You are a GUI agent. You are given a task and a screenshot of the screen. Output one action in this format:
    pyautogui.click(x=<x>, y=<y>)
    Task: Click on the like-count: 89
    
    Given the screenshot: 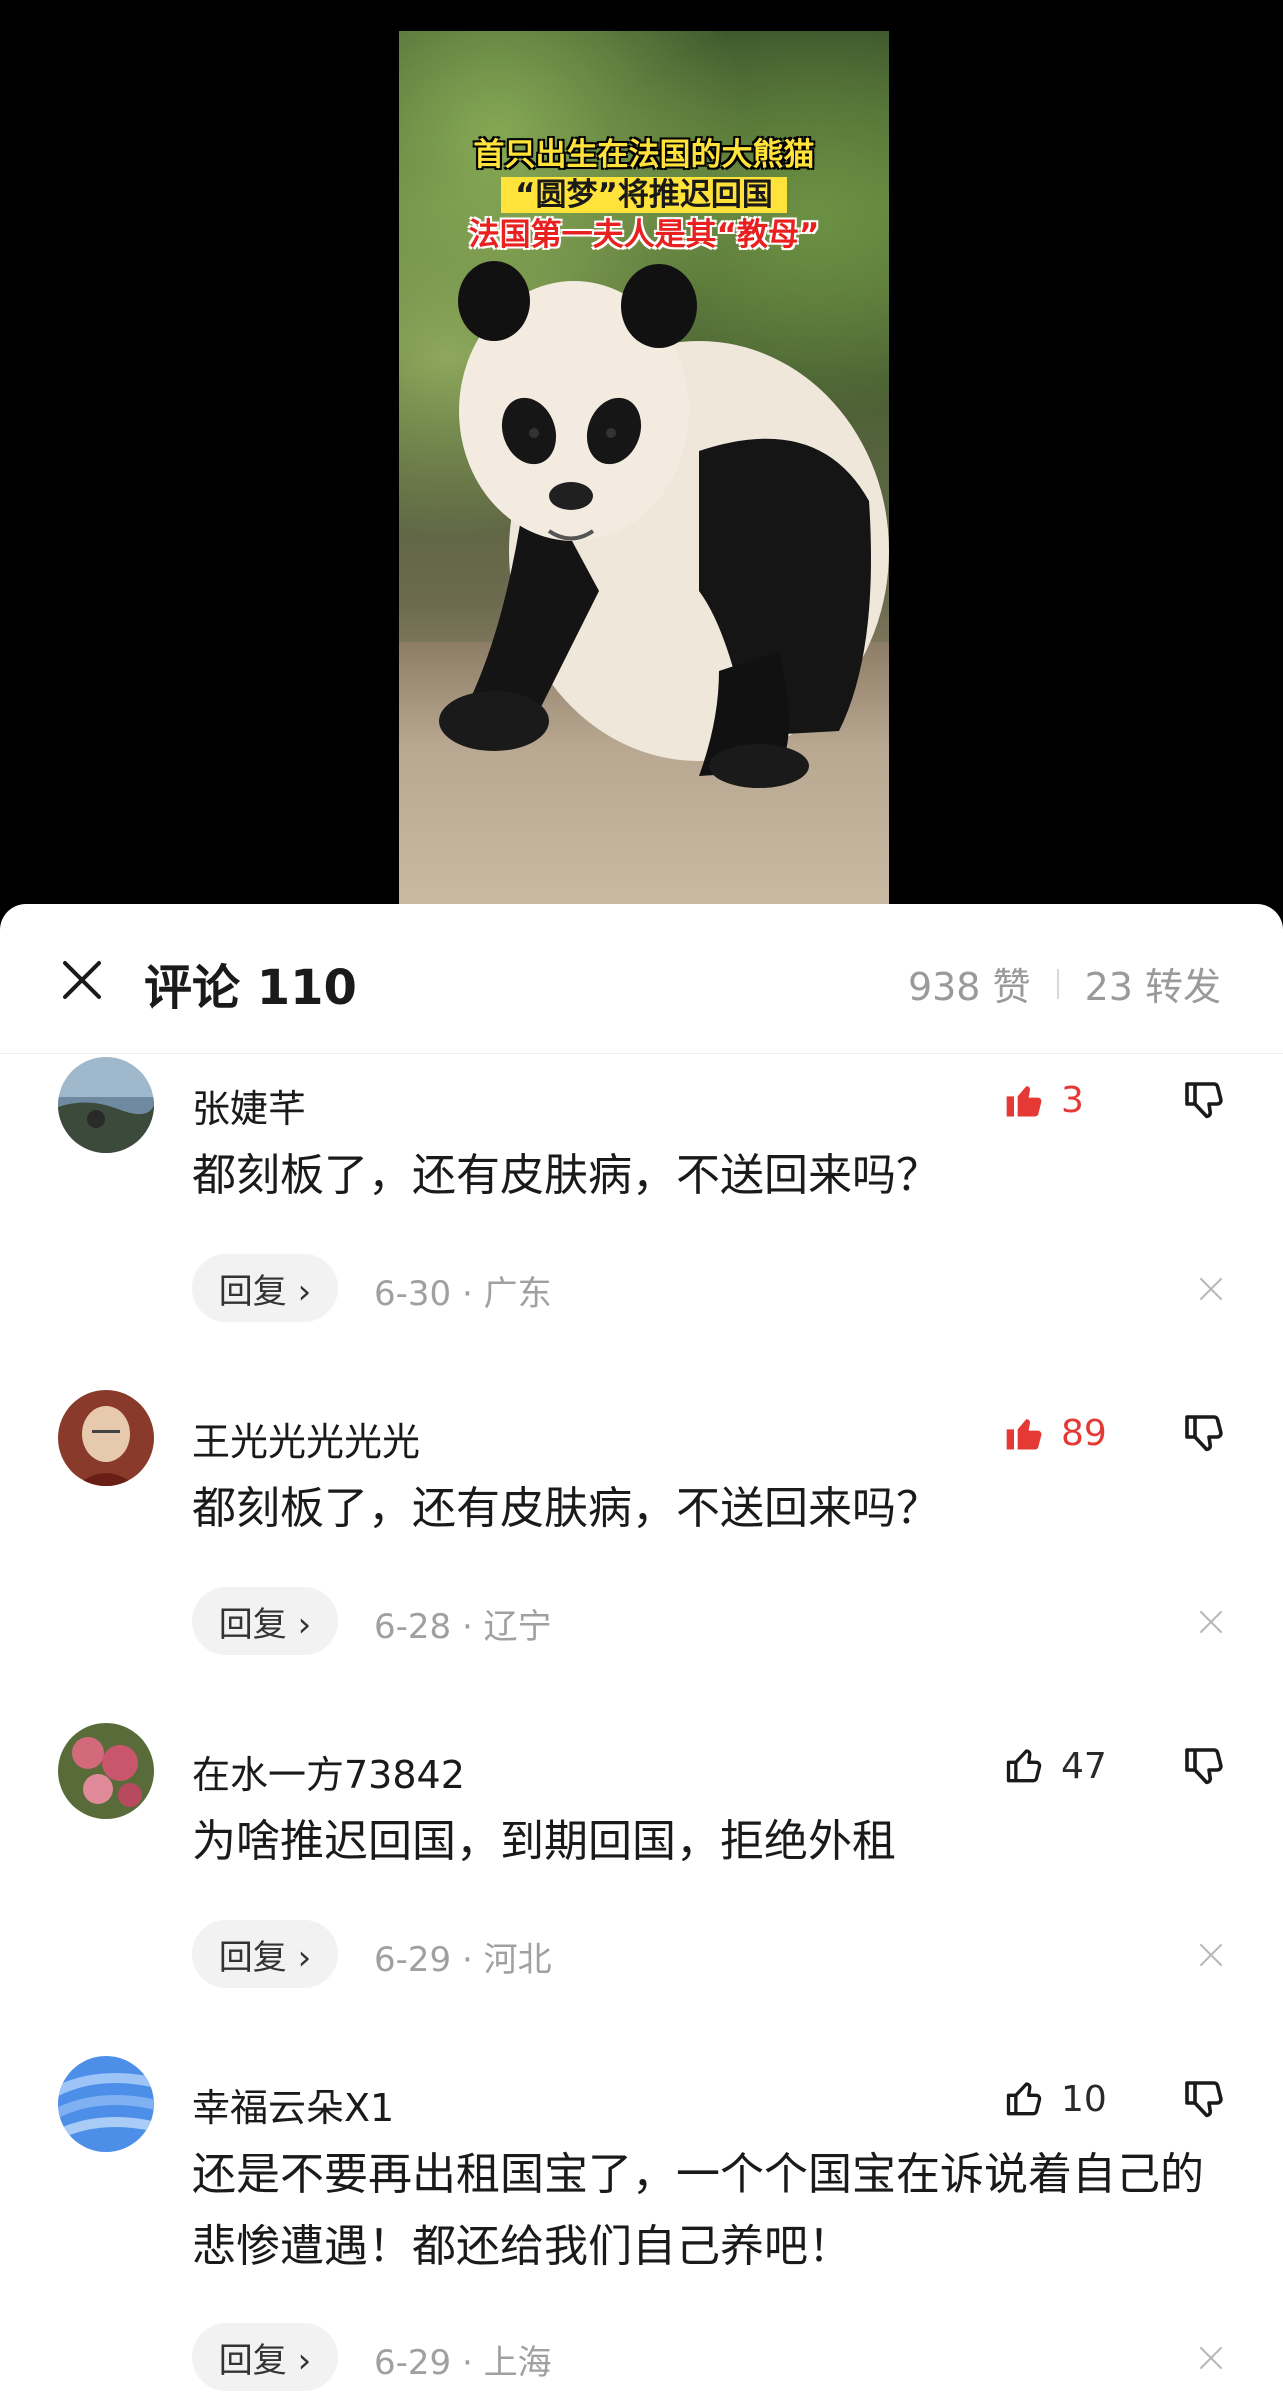 What is the action you would take?
    pyautogui.click(x=1084, y=1433)
    